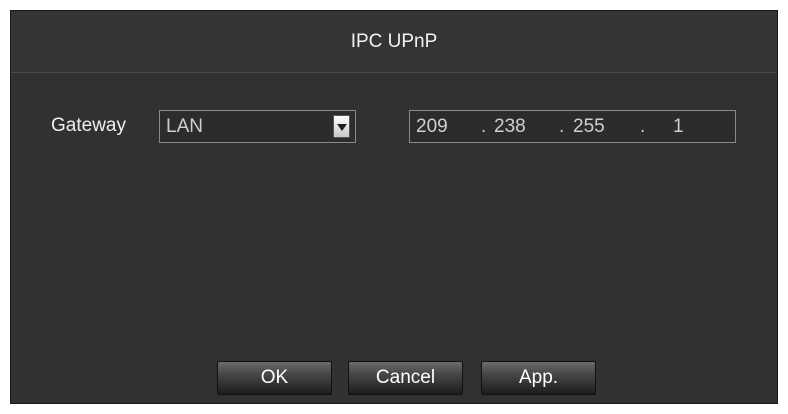 Image resolution: width=788 pixels, height=414 pixels. Describe the element at coordinates (510, 127) in the screenshot. I see `ip-octet-2: 238` at that location.